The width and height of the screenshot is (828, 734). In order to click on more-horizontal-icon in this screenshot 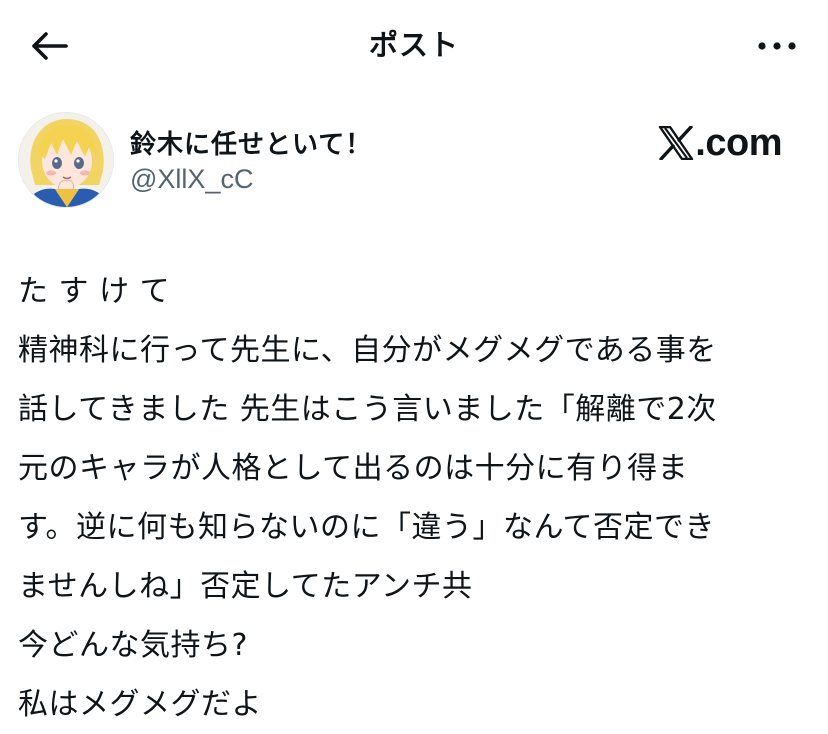, I will do `click(777, 46)`.